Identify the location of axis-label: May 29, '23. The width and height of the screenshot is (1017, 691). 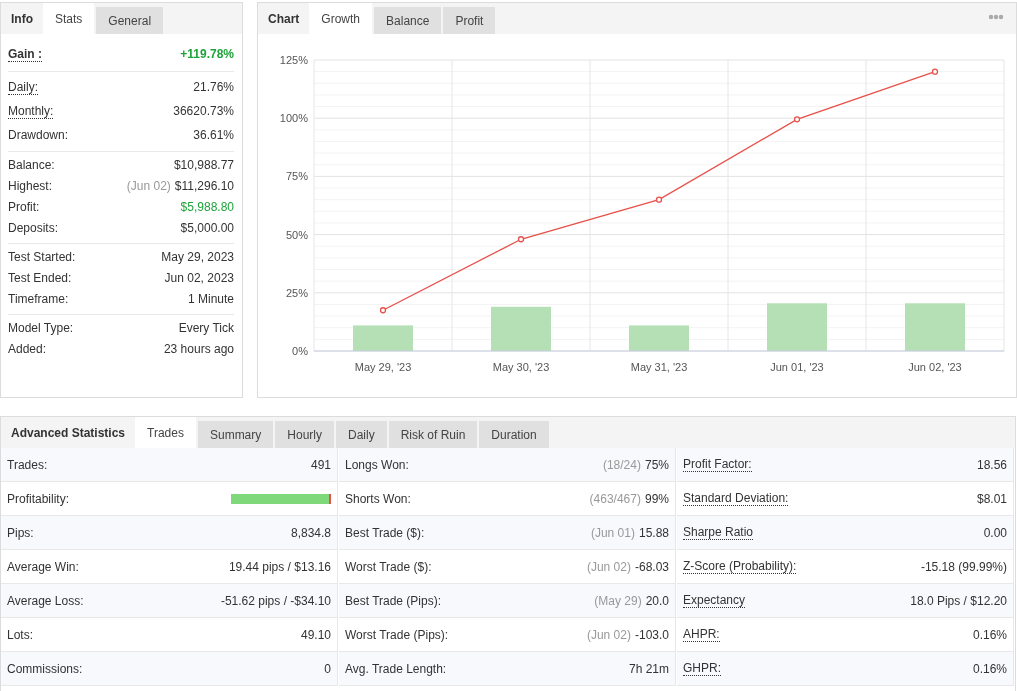
(383, 367).